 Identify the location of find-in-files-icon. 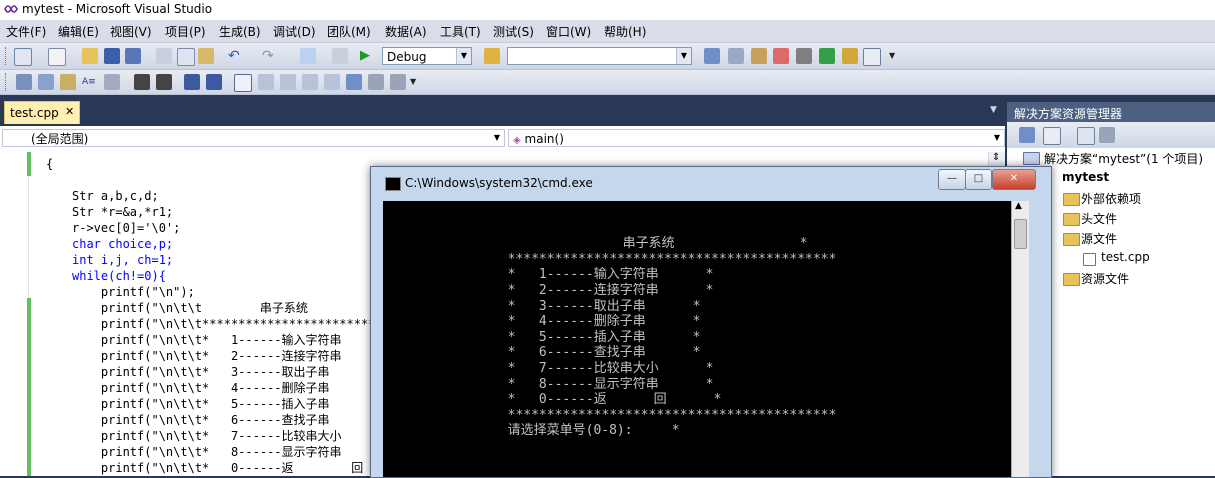
(492, 56).